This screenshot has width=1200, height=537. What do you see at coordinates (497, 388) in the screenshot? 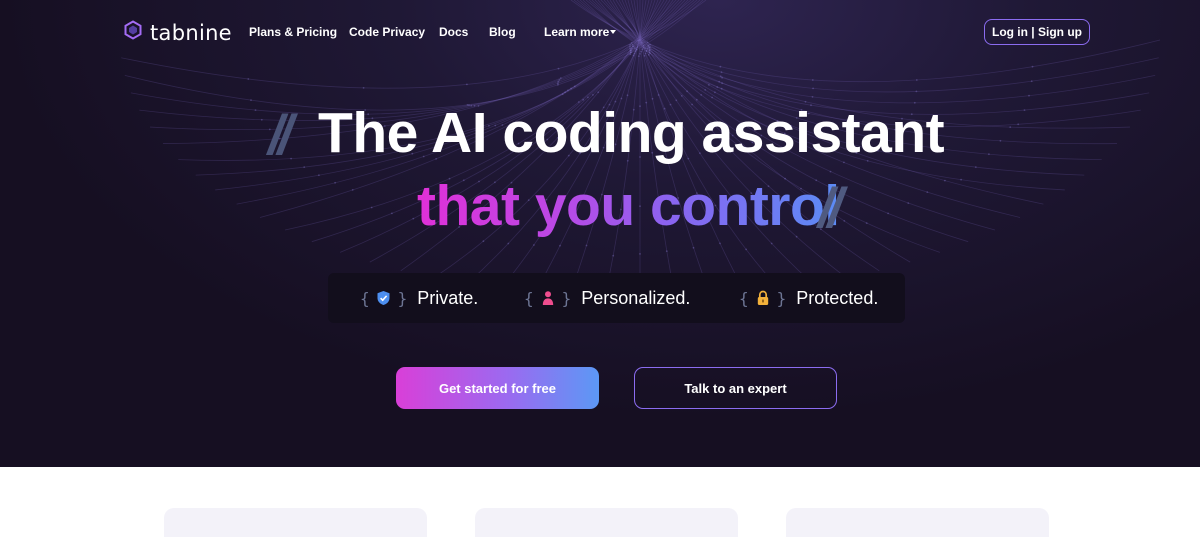
I see `get-started-button: Get started for free` at bounding box center [497, 388].